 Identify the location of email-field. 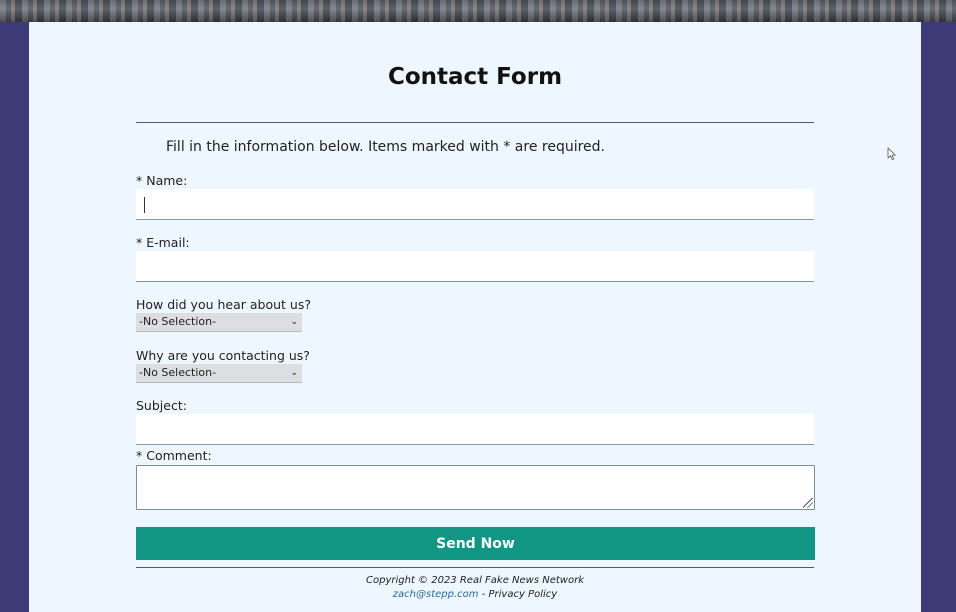
(475, 266).